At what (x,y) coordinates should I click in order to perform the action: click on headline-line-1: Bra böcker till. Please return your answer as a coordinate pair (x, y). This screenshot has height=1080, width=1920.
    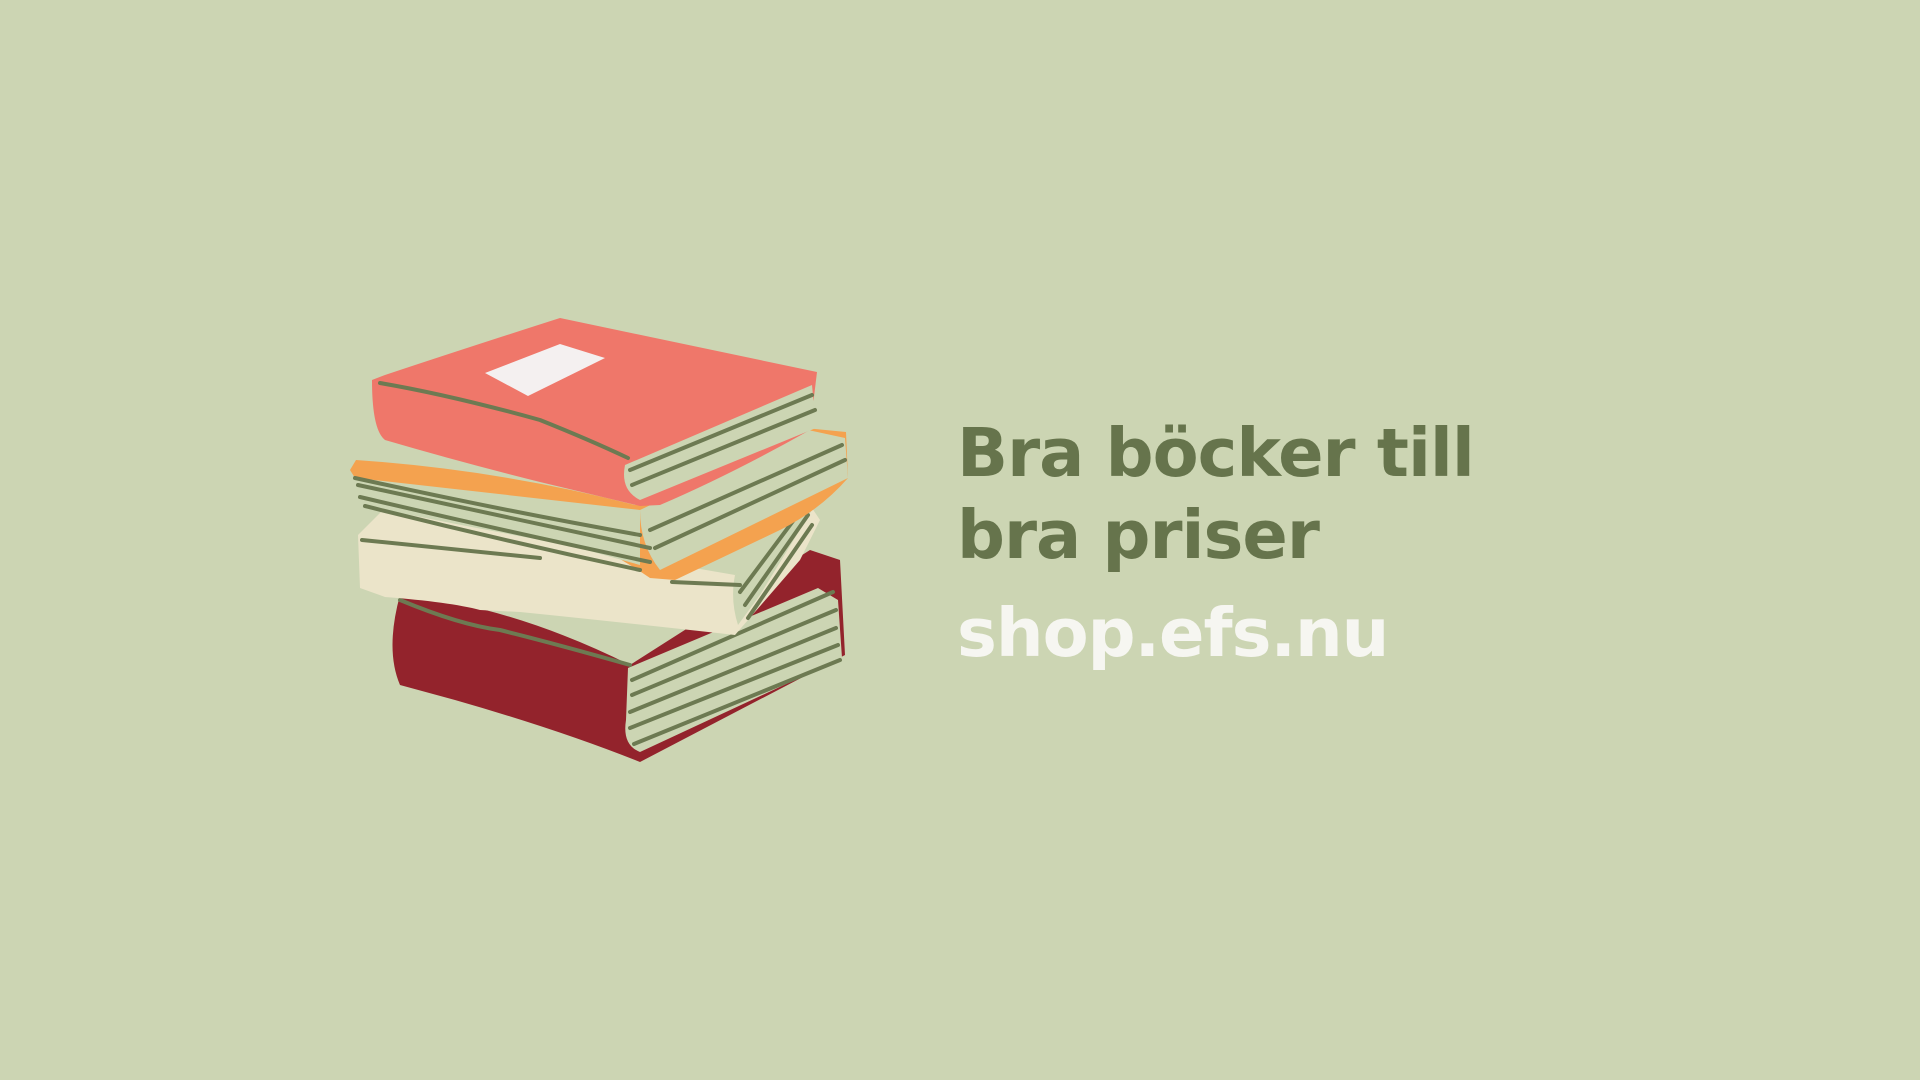
    Looking at the image, I should click on (1216, 453).